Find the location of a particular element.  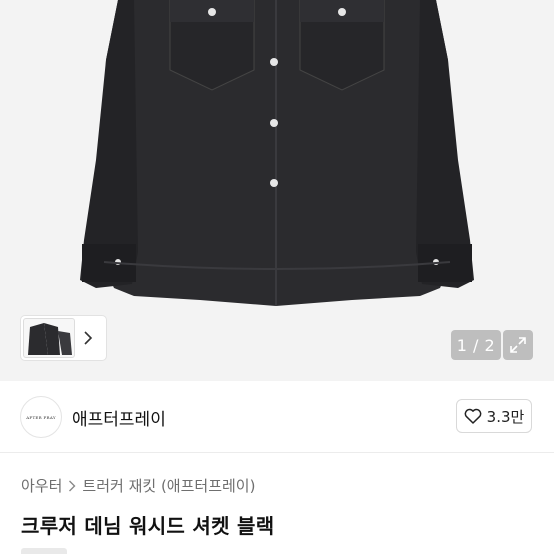

thumbnail-image is located at coordinates (49, 338).